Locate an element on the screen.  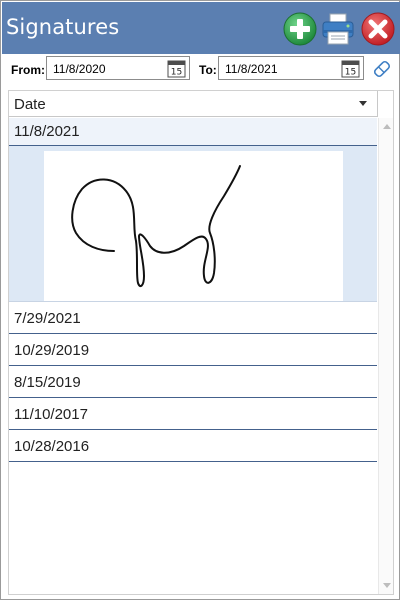
column-divider is located at coordinates (377, 104).